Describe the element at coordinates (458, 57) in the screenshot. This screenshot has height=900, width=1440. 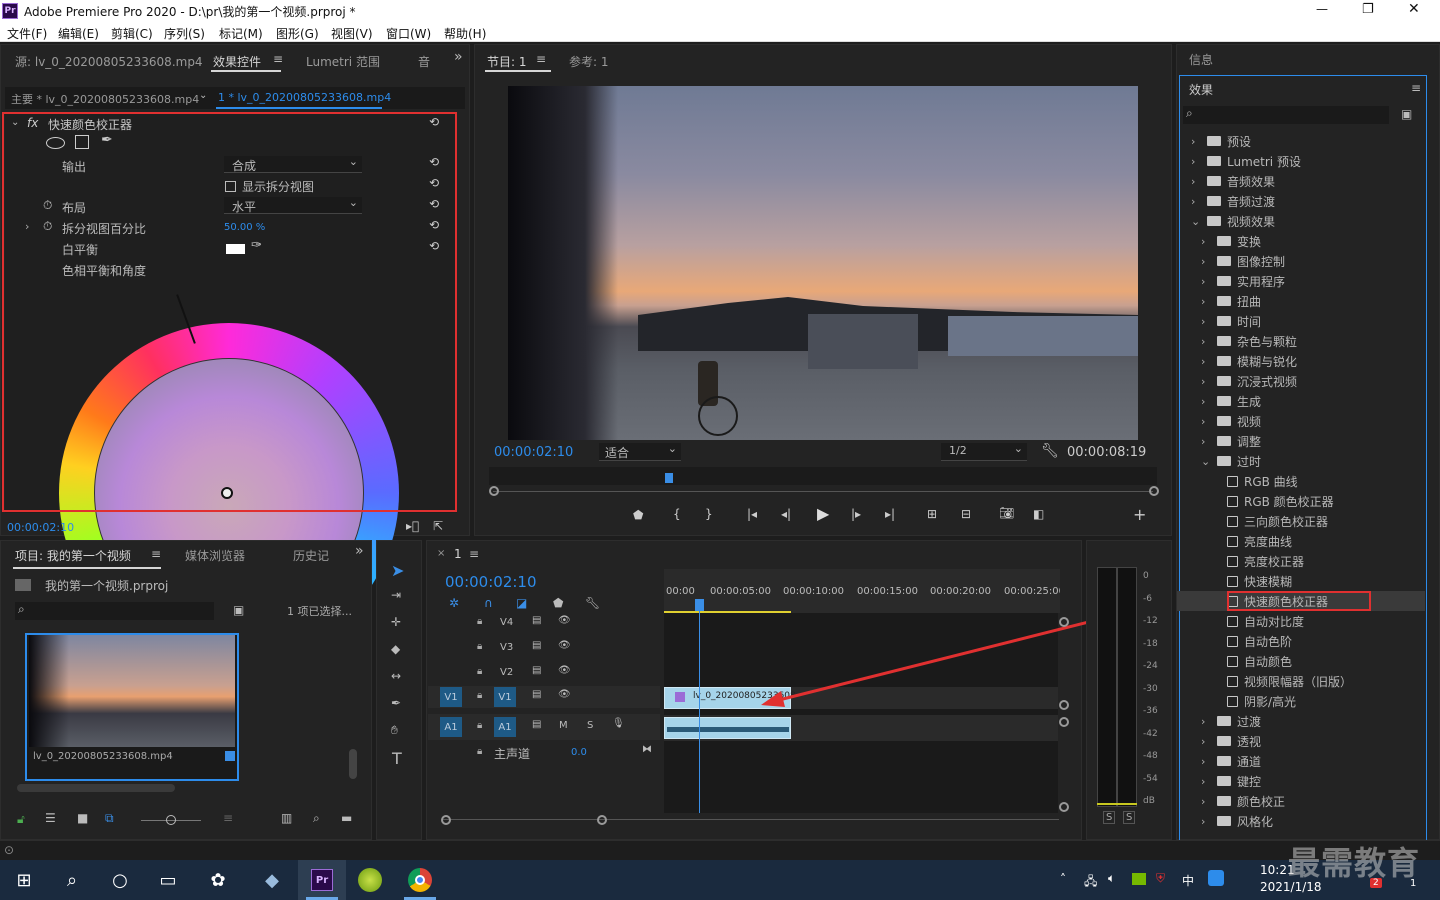
I see `tabs-overflow-icon: »` at that location.